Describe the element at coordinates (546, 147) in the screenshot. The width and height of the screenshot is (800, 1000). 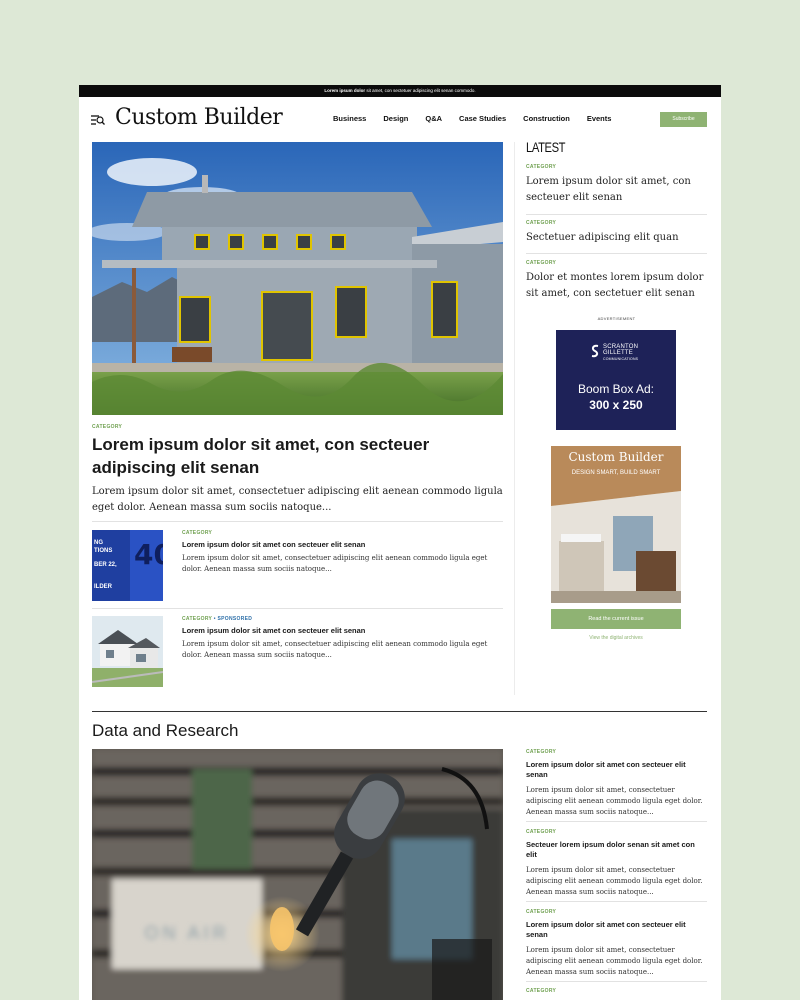
I see `latest-heading: LATEST` at that location.